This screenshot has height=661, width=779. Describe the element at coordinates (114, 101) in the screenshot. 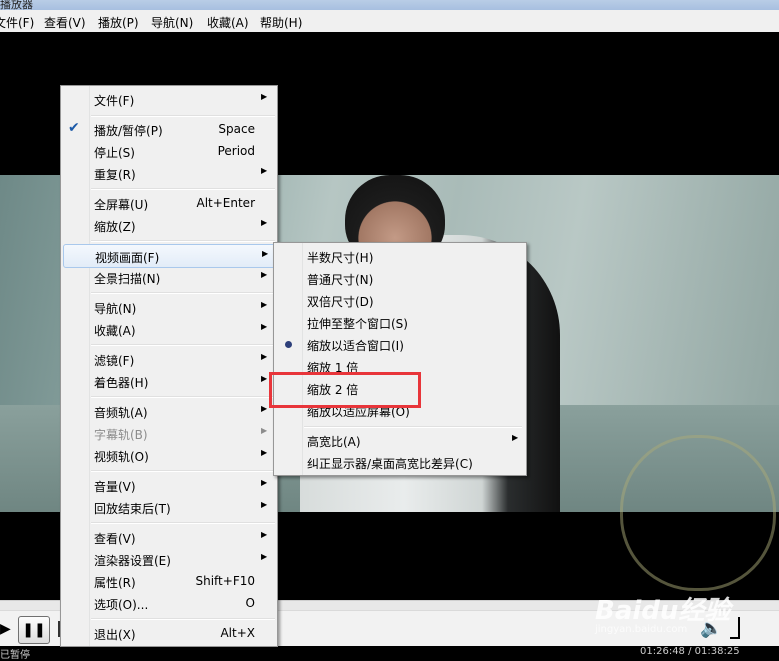

I see `menu-item-label: 文件(F)` at that location.